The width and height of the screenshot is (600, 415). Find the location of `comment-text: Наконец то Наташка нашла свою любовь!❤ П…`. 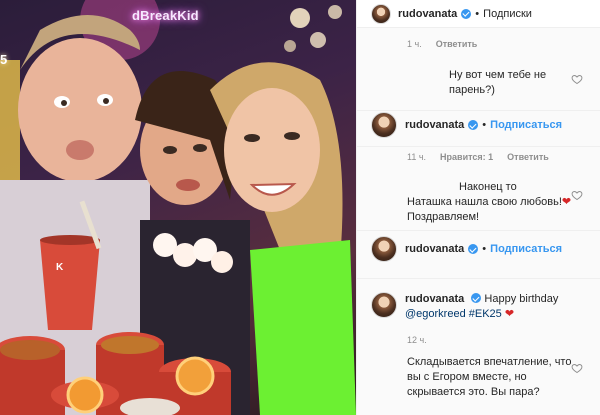

comment-text: Наконец то Наташка нашла свою любовь!❤ П… is located at coordinates (492, 202).